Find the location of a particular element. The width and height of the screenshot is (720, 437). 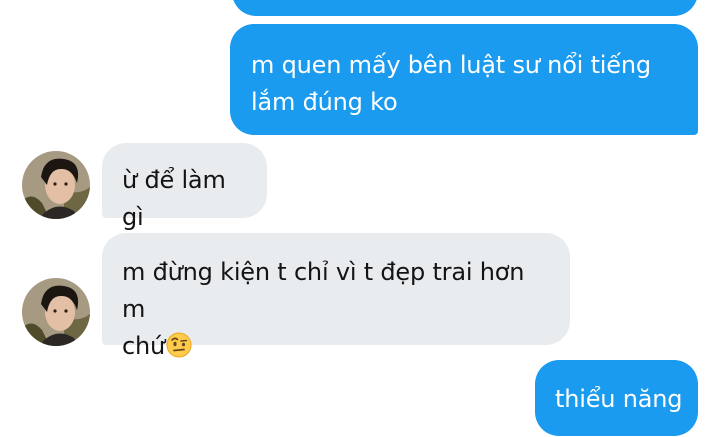

outgoing-message-bubble: thiểu năng is located at coordinates (616, 398).